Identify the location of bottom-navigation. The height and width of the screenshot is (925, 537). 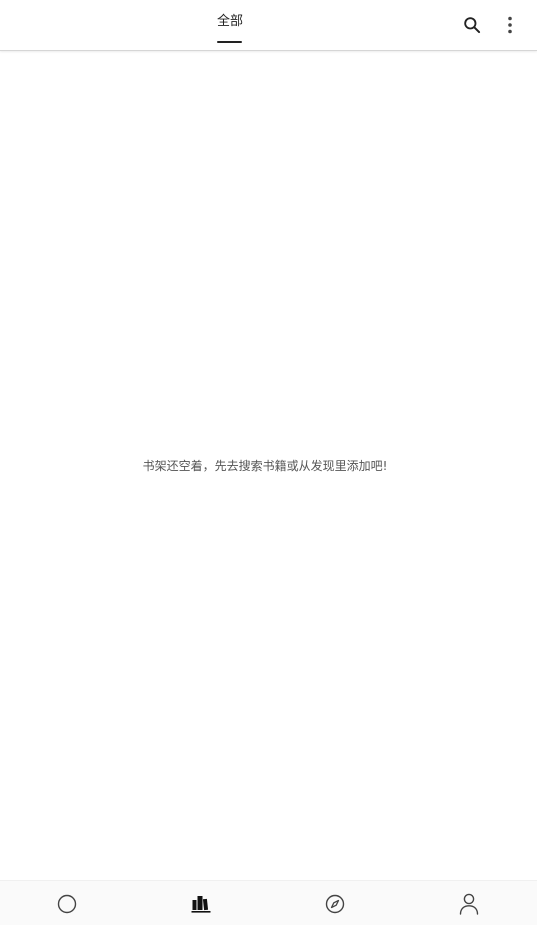
(268, 902).